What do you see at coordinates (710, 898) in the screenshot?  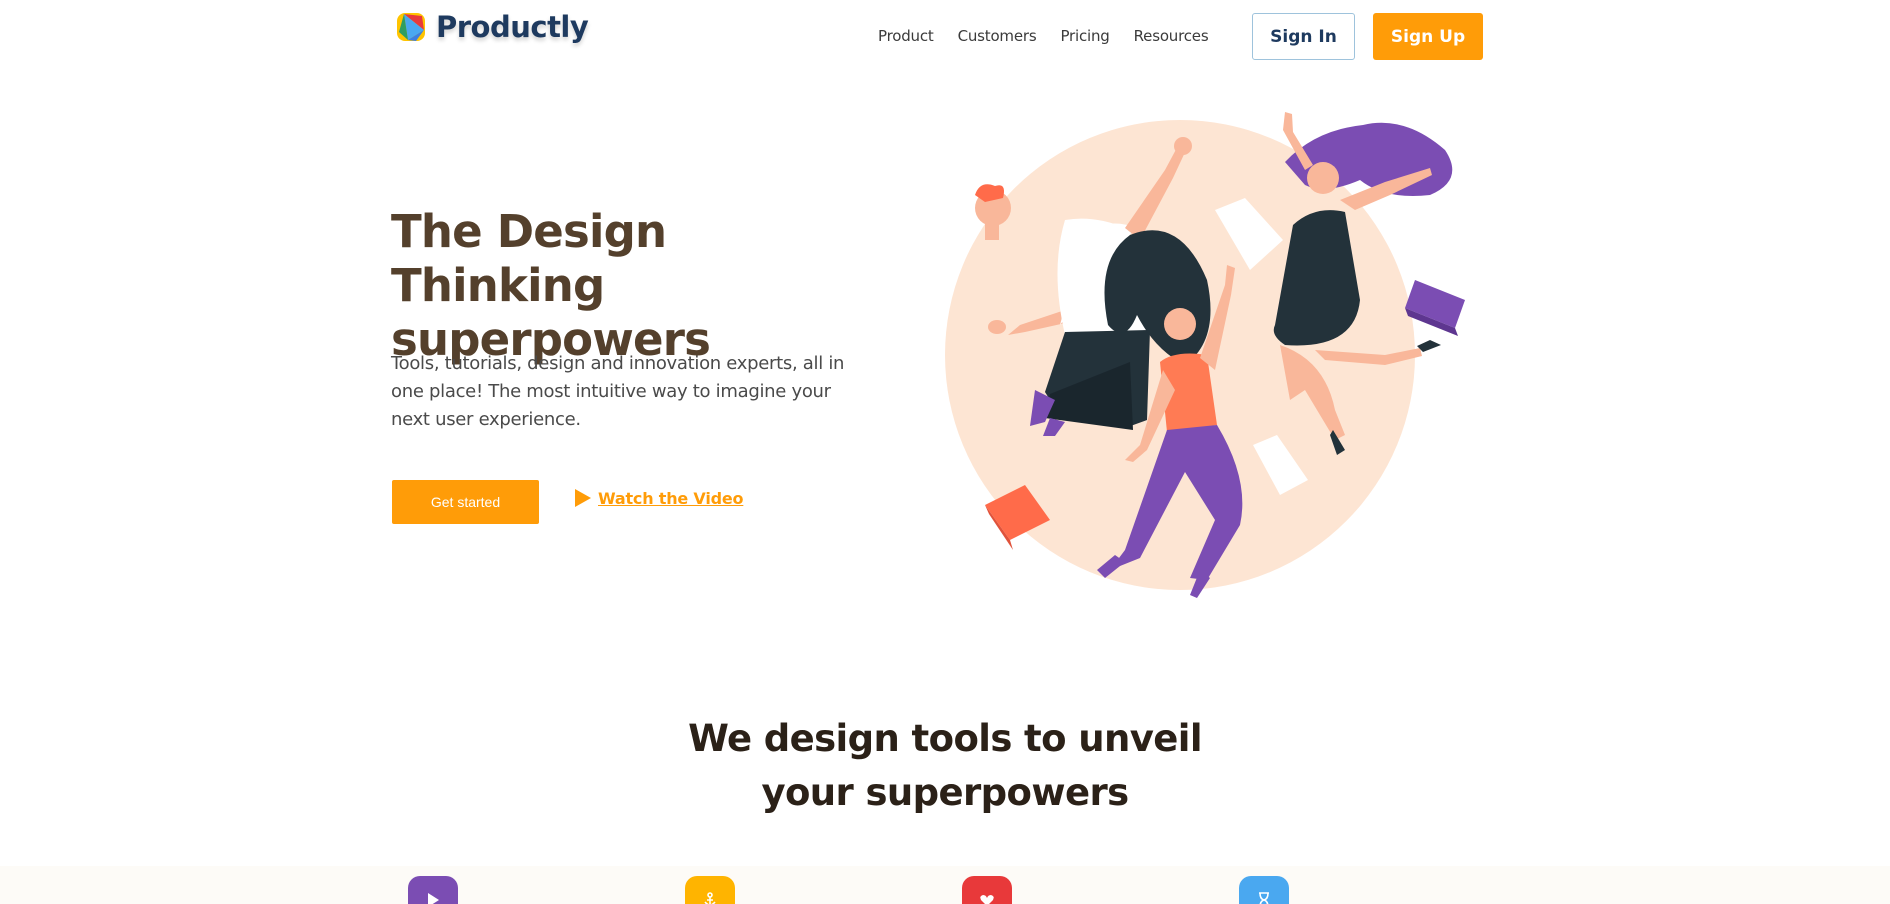 I see `anchor-icon` at bounding box center [710, 898].